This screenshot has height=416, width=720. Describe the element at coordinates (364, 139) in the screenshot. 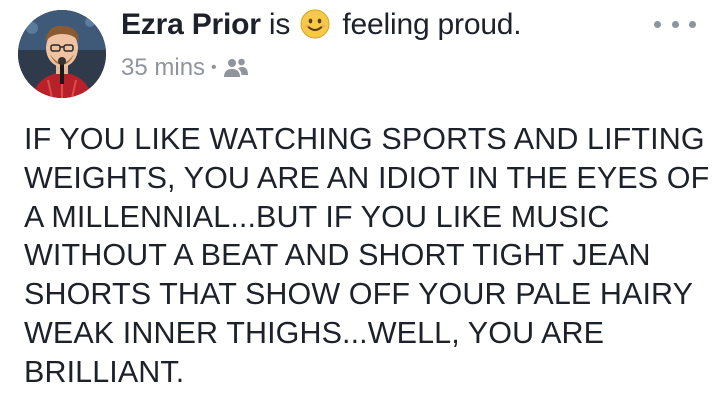

I see `post-text-line: IF YOU LIKE WATCHING SPORTS AND LIFTING` at that location.